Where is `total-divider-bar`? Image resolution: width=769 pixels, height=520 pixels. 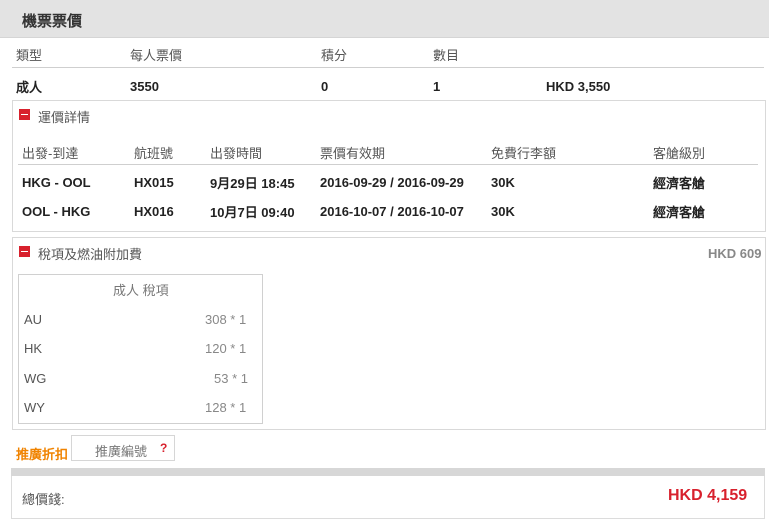 total-divider-bar is located at coordinates (388, 472).